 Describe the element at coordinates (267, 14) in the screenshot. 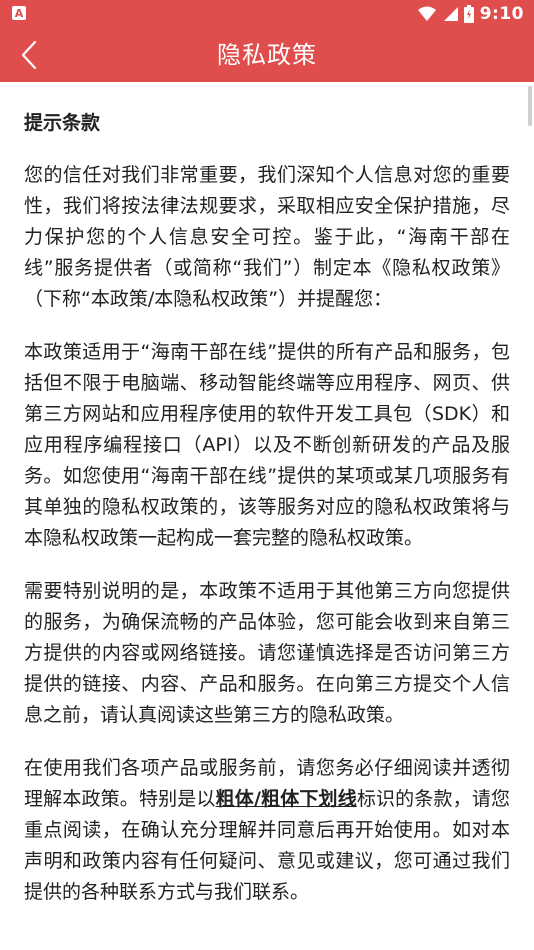

I see `status-bar: A 9:10` at that location.